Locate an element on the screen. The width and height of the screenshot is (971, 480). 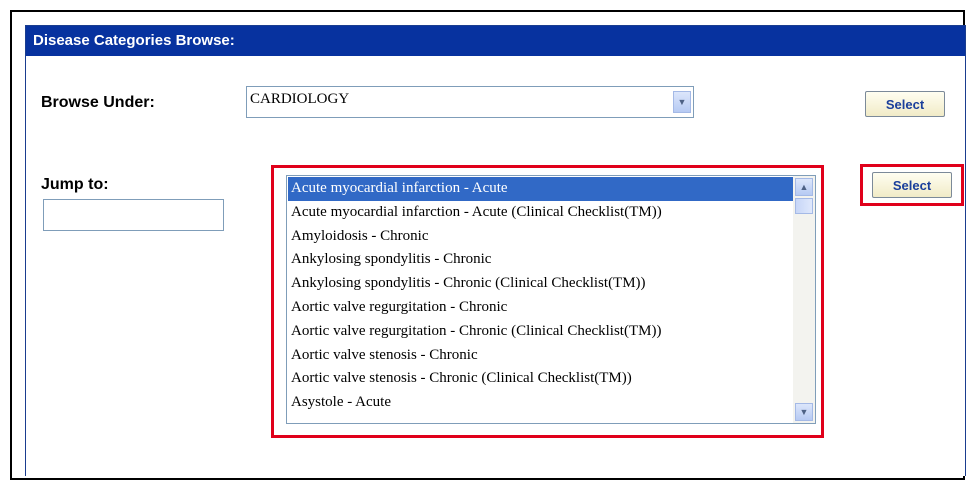
browse-under-value: CARDIOLOGY is located at coordinates (300, 99).